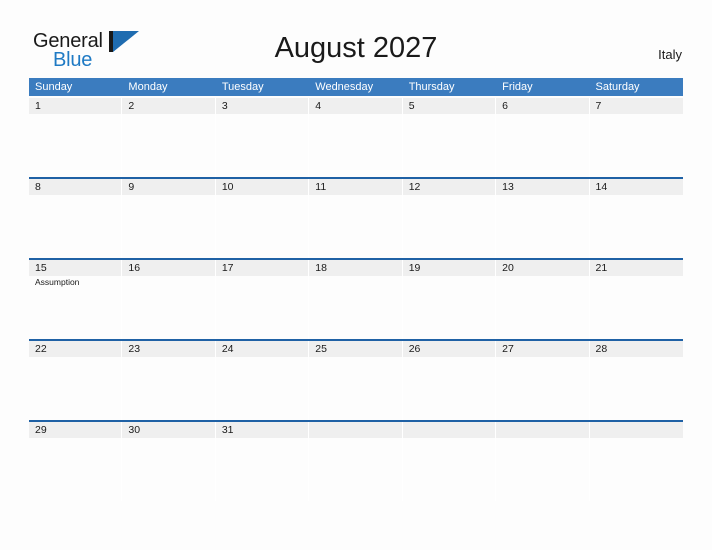  I want to click on calendar-day-cell: 6, so click(543, 137).